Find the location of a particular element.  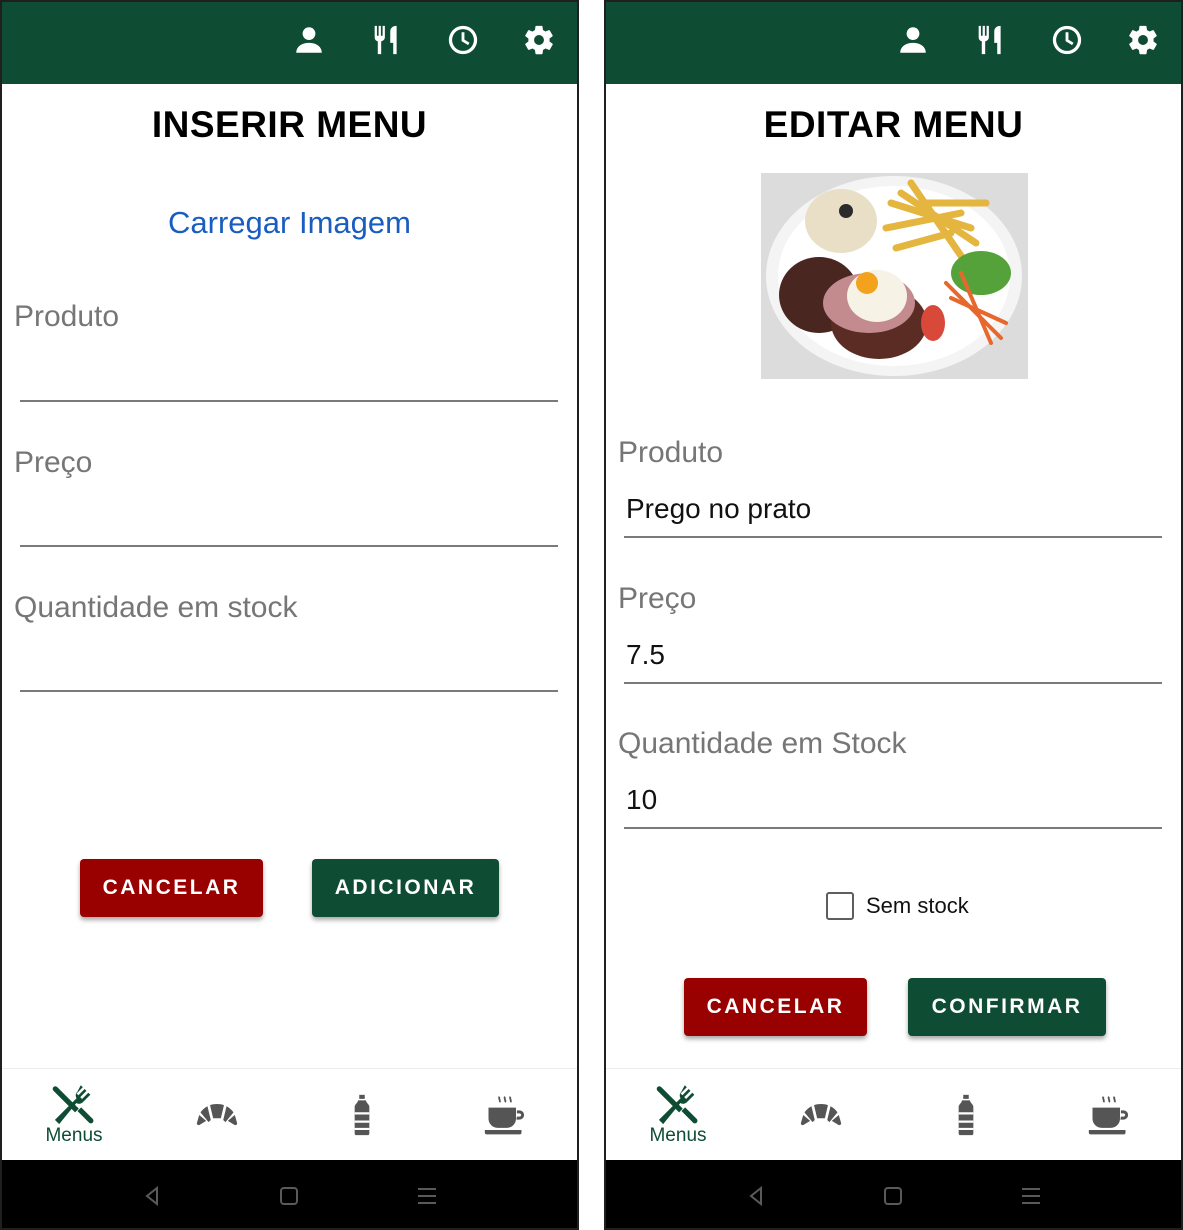

upload-image-link: Carregar Imagem is located at coordinates (289, 223).